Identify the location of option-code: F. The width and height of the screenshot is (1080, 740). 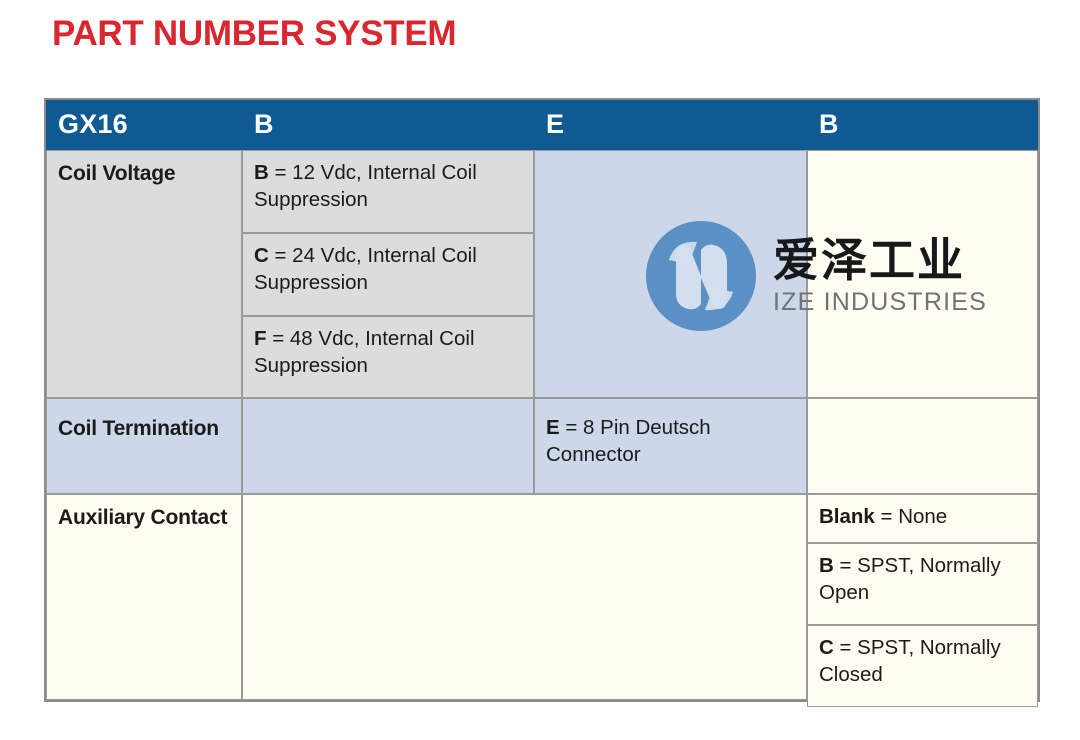
(260, 338).